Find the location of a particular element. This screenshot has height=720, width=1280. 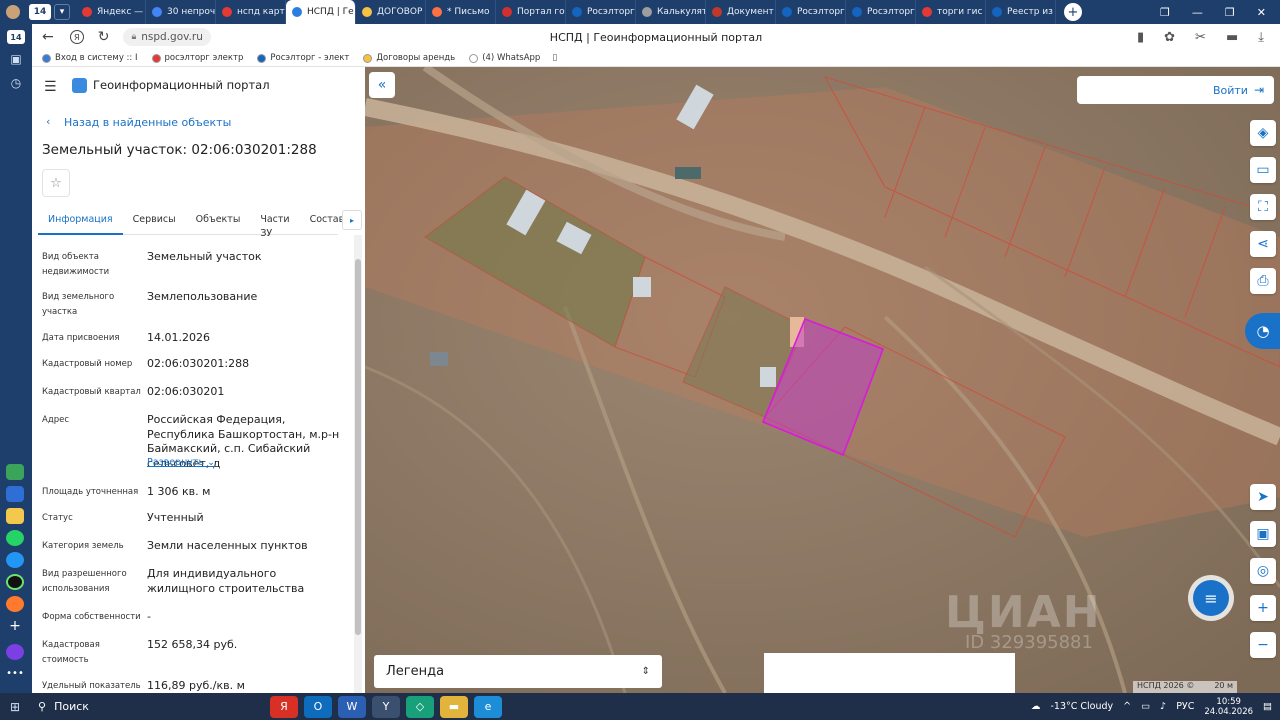

field-value: 1 306 кв. м is located at coordinates (247, 492).